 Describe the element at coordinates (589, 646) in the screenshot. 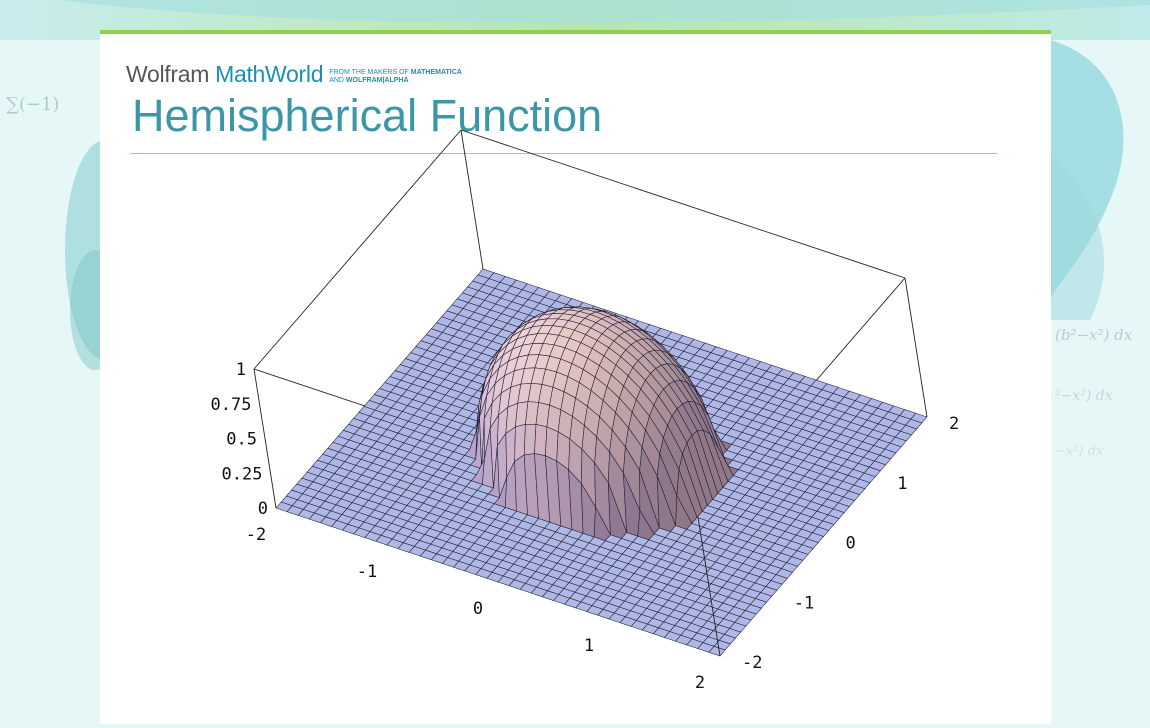

I see `x-tick-label: 1` at that location.